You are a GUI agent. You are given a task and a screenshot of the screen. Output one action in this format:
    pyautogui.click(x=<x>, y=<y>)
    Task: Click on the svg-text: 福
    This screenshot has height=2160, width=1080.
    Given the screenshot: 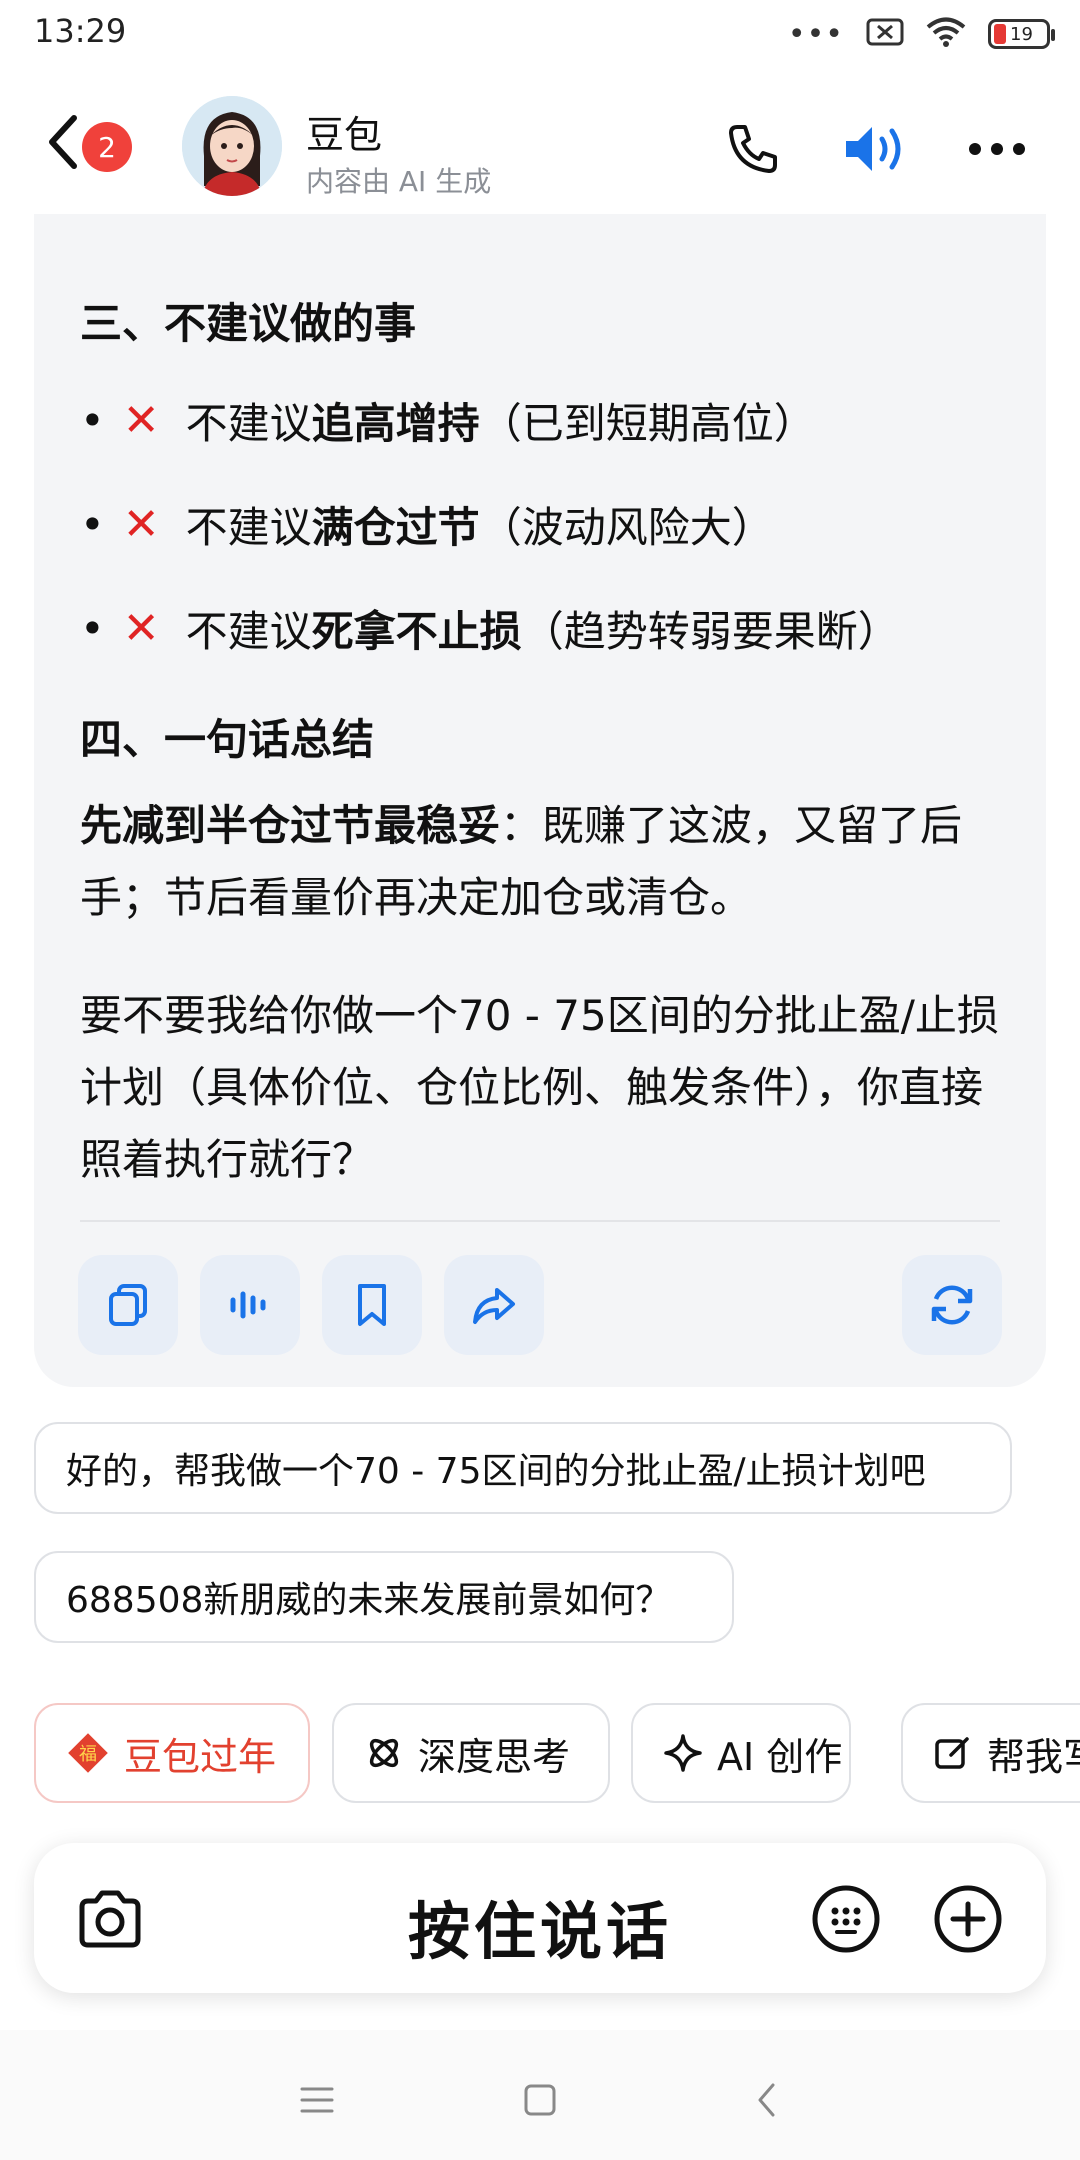 What is the action you would take?
    pyautogui.click(x=88, y=1754)
    